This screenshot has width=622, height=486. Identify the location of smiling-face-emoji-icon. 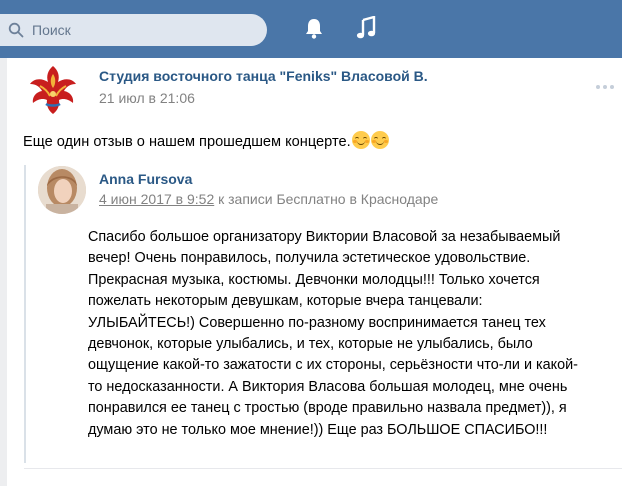
(379, 140).